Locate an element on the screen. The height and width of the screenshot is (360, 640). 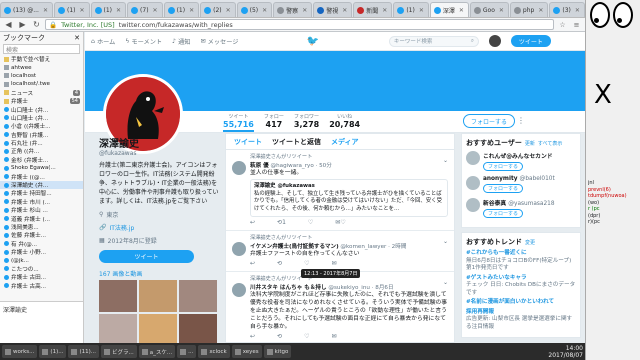
more-icon: ⋮ is located at coordinates (521, 120).